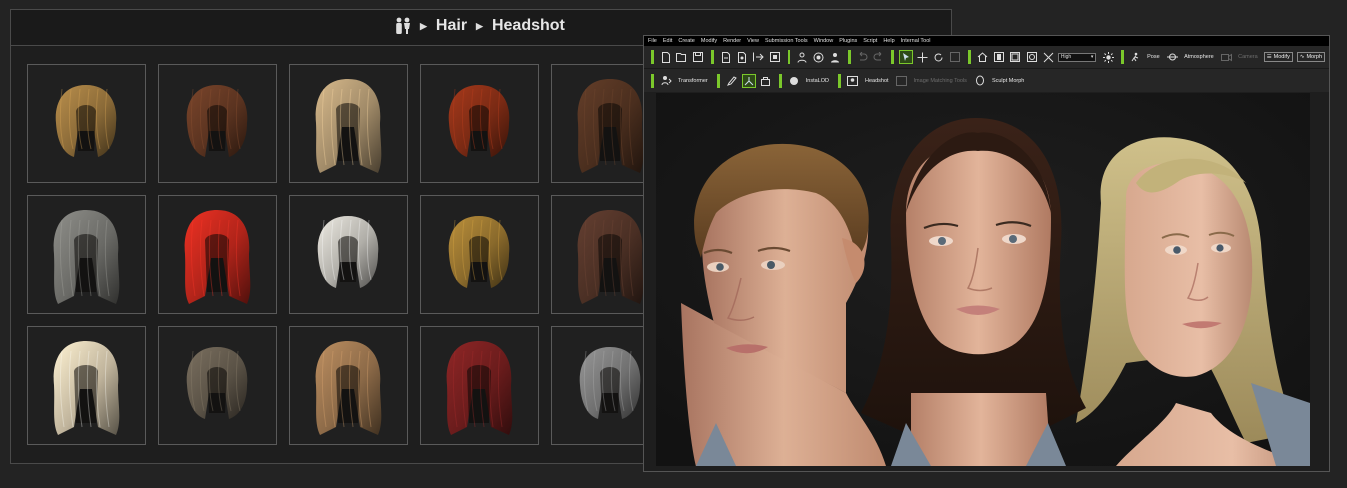 Image resolution: width=1347 pixels, height=488 pixels. I want to click on sculpt-morph-label: Sculpt Morph, so click(1008, 81).